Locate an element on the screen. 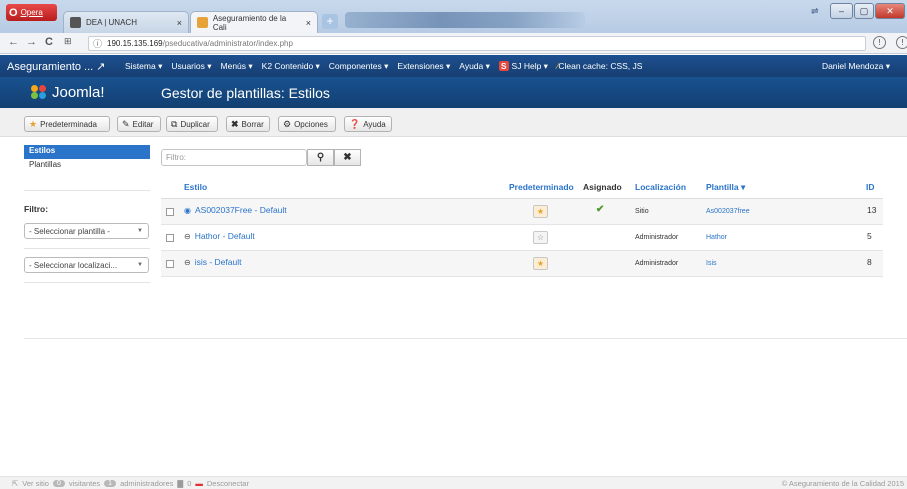 The height and width of the screenshot is (489, 907). sort-default-header: Predeterminado is located at coordinates (541, 187).